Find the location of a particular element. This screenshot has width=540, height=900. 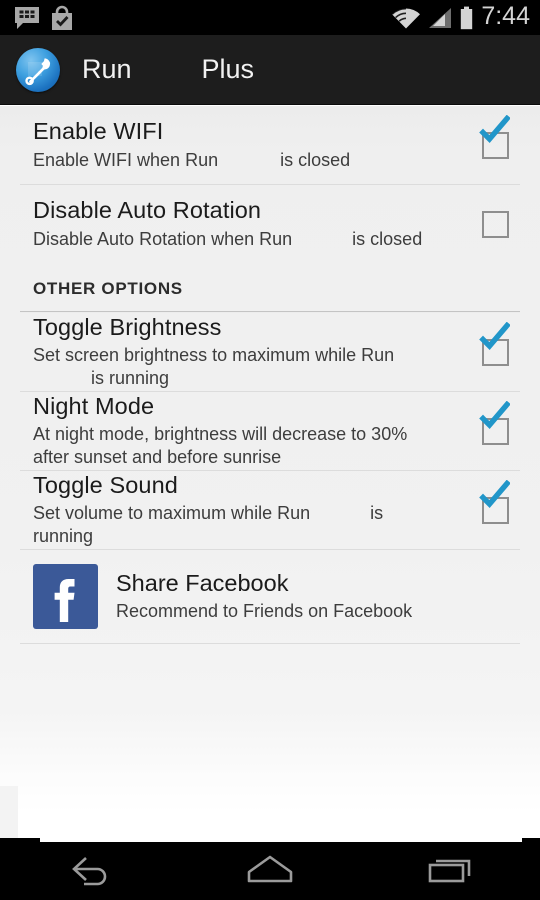

battery-icon is located at coordinates (466, 18).